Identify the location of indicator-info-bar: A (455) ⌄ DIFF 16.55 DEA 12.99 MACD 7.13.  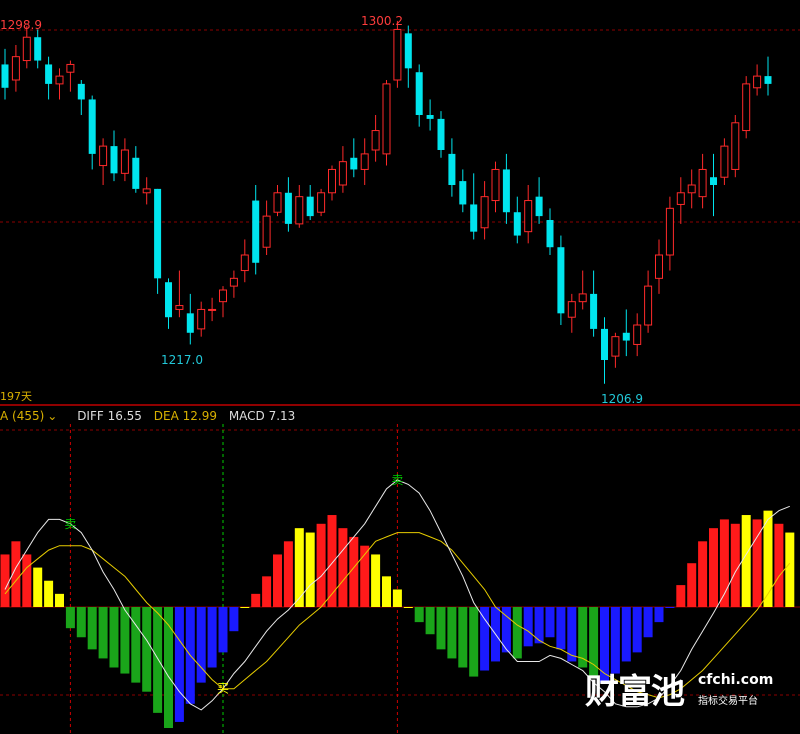
(151, 416).